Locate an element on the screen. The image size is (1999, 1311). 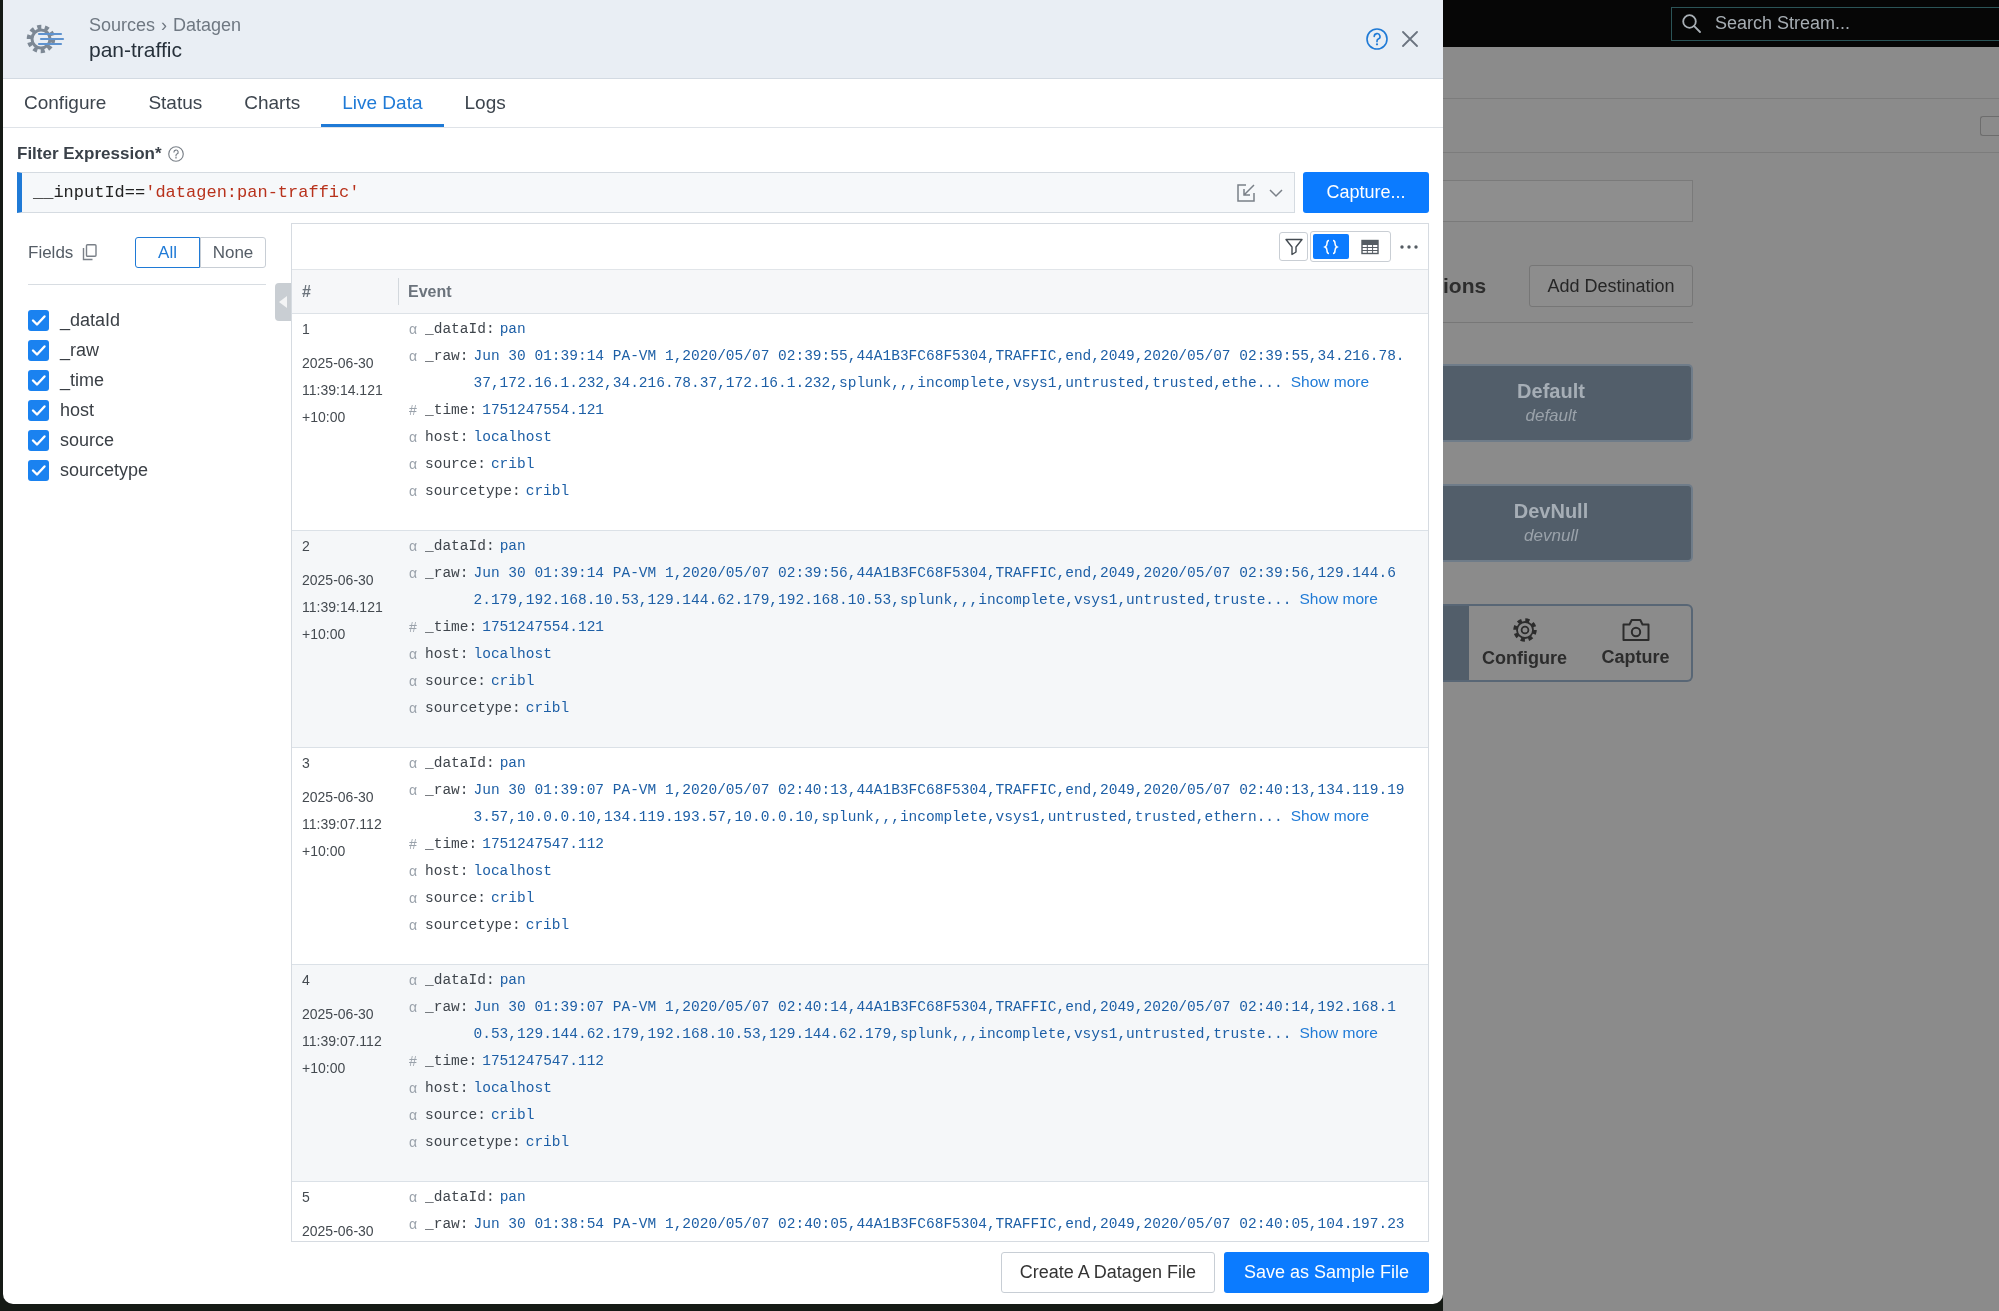
copy-icon is located at coordinates (90, 252).